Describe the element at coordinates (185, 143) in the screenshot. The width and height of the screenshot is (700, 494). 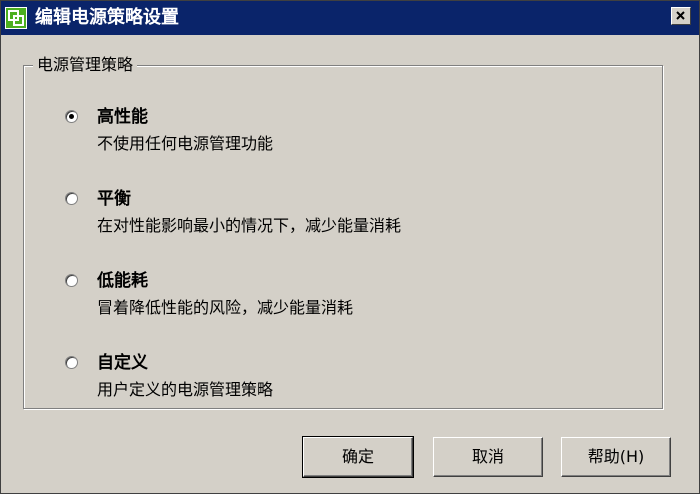
I see `option-description: 不使用任何电源管理功能` at that location.